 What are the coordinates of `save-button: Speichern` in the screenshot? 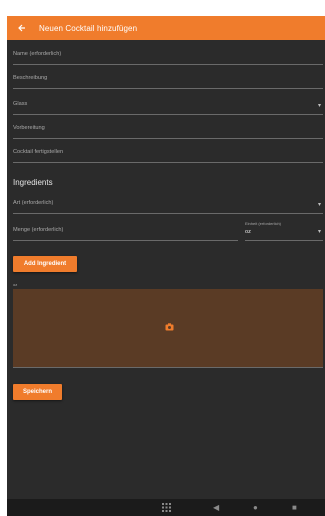 It's located at (37, 392).